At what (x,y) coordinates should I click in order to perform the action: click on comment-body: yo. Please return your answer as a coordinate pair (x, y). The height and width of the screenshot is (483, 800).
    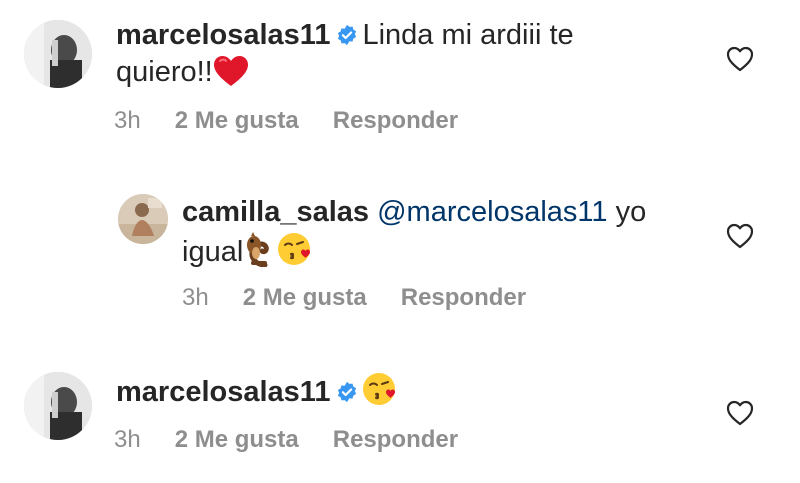
    Looking at the image, I should click on (631, 212).